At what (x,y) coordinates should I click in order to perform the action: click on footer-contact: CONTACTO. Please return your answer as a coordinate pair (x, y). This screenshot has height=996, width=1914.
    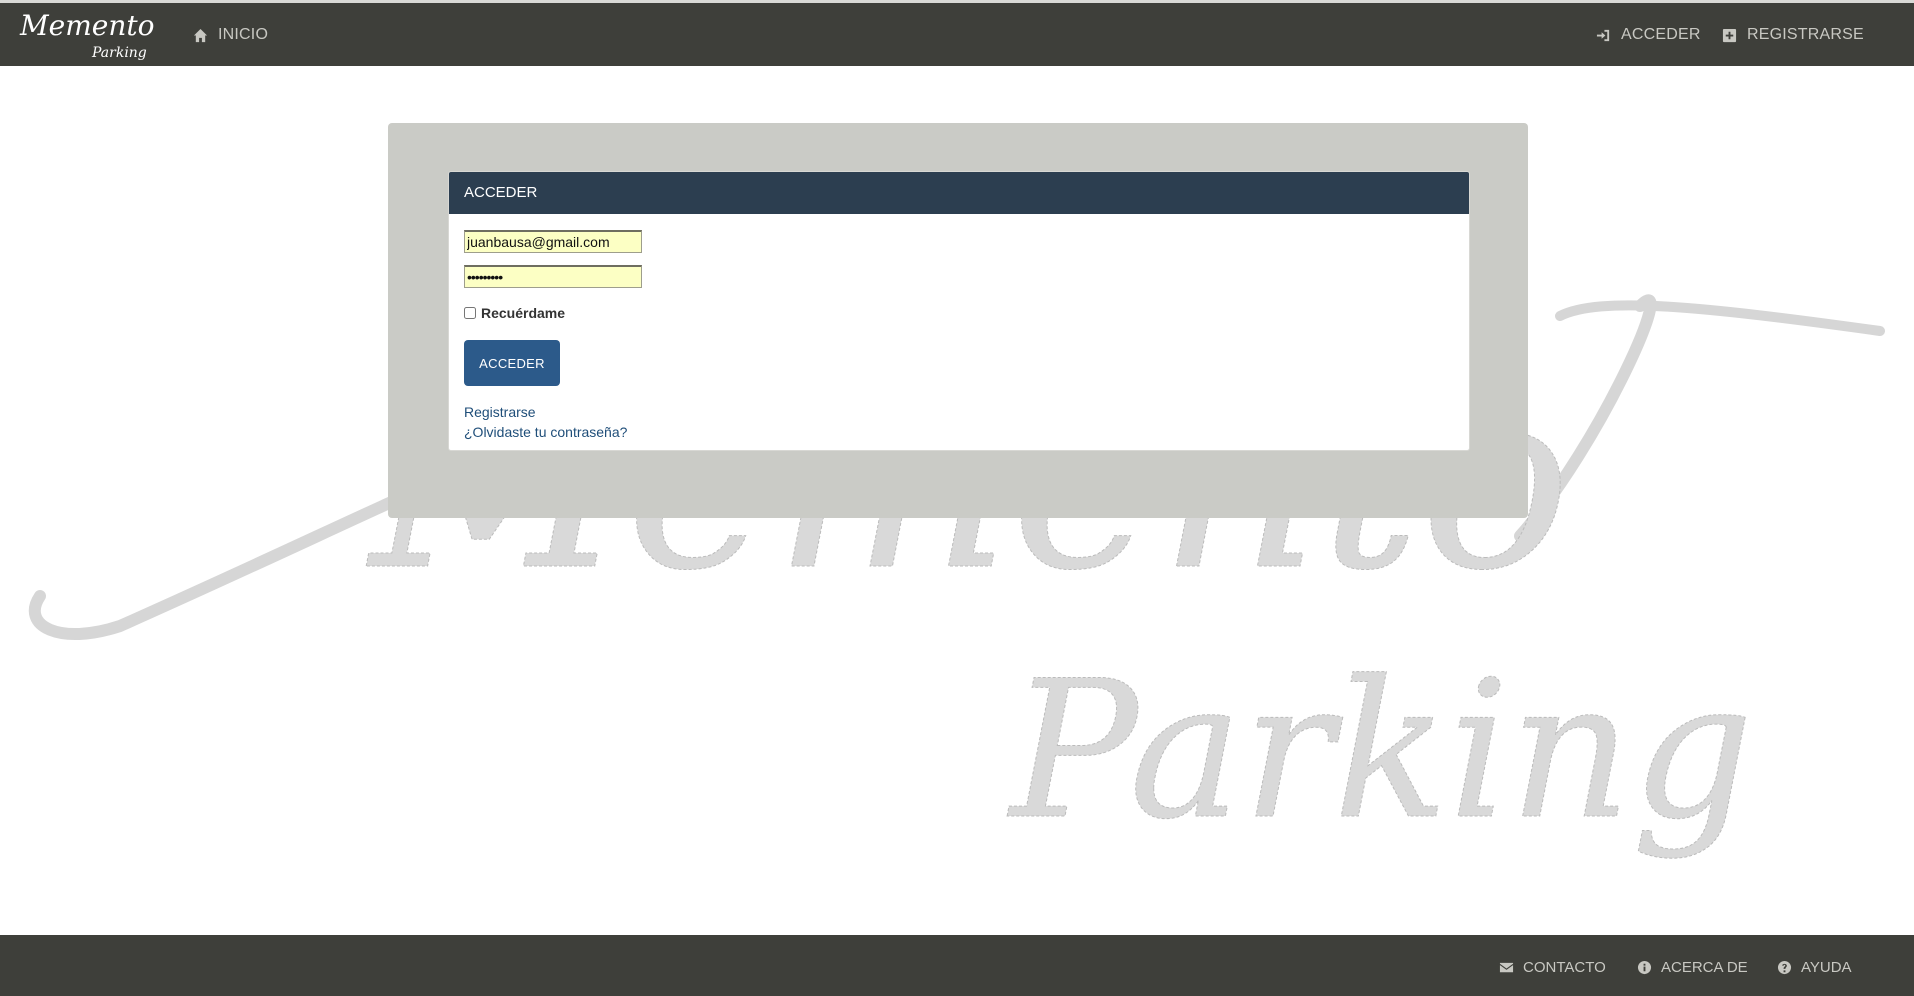
    Looking at the image, I should click on (1552, 967).